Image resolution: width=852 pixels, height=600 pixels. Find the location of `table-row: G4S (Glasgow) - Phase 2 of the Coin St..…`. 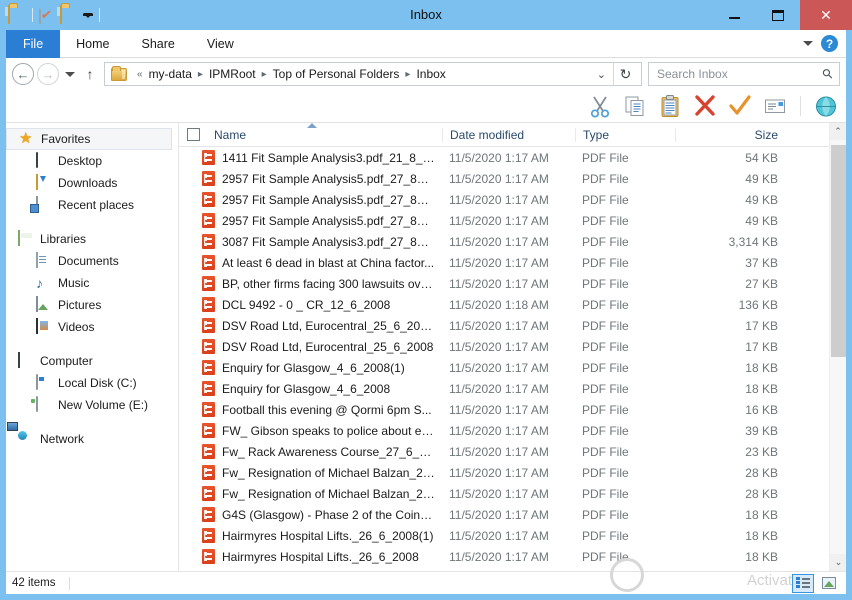

table-row: G4S (Glasgow) - Phase 2 of the Coin St..… is located at coordinates (504, 514).